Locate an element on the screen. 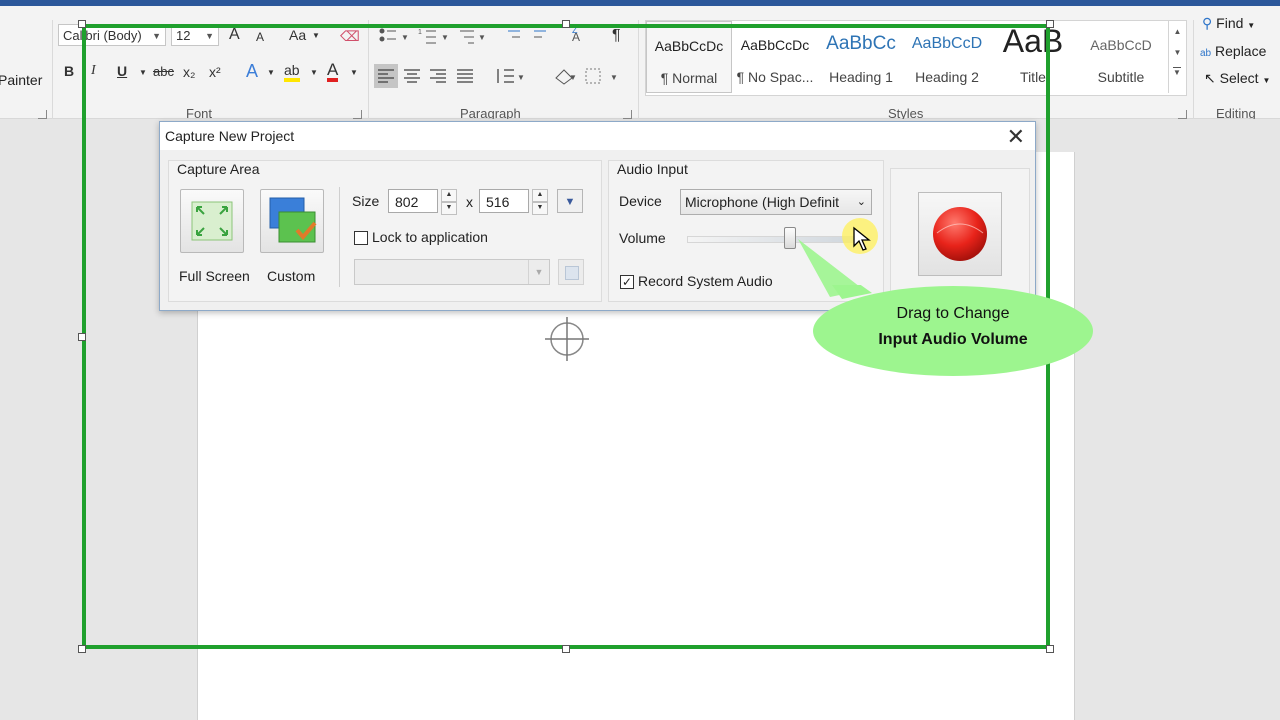 The width and height of the screenshot is (1280, 720). height-stepper: ▲ ▼ is located at coordinates (540, 202).